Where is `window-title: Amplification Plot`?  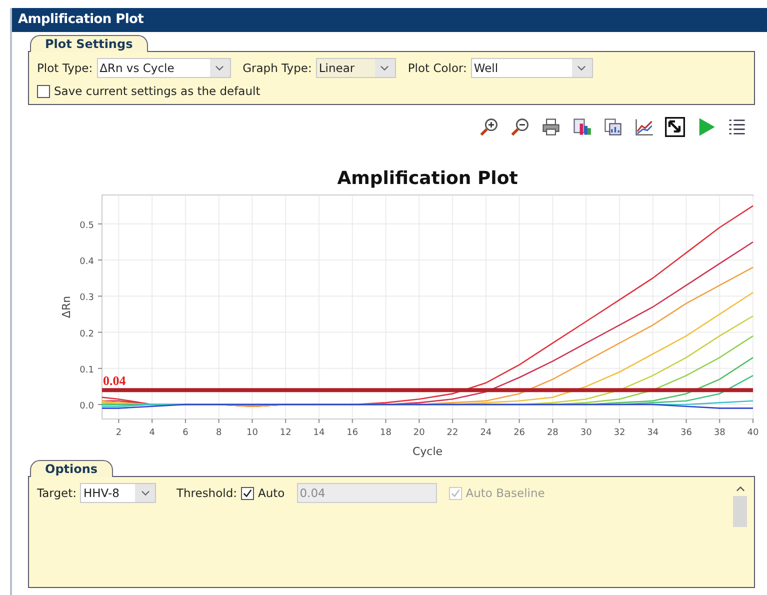 window-title: Amplification Plot is located at coordinates (389, 20).